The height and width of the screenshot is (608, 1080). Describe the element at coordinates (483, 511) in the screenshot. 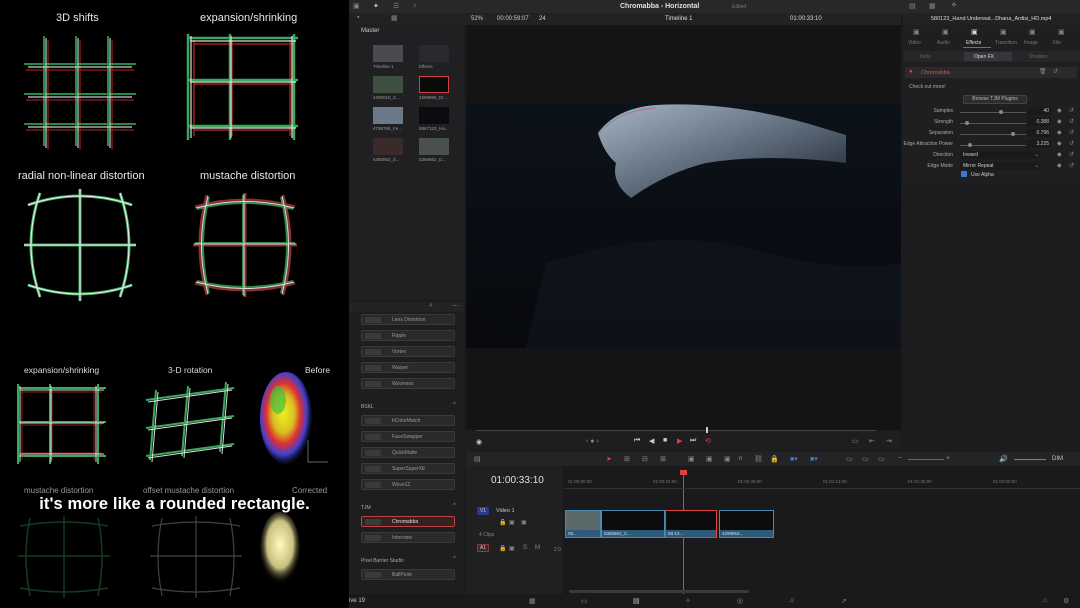

I see `track-v1-badge: V1` at that location.